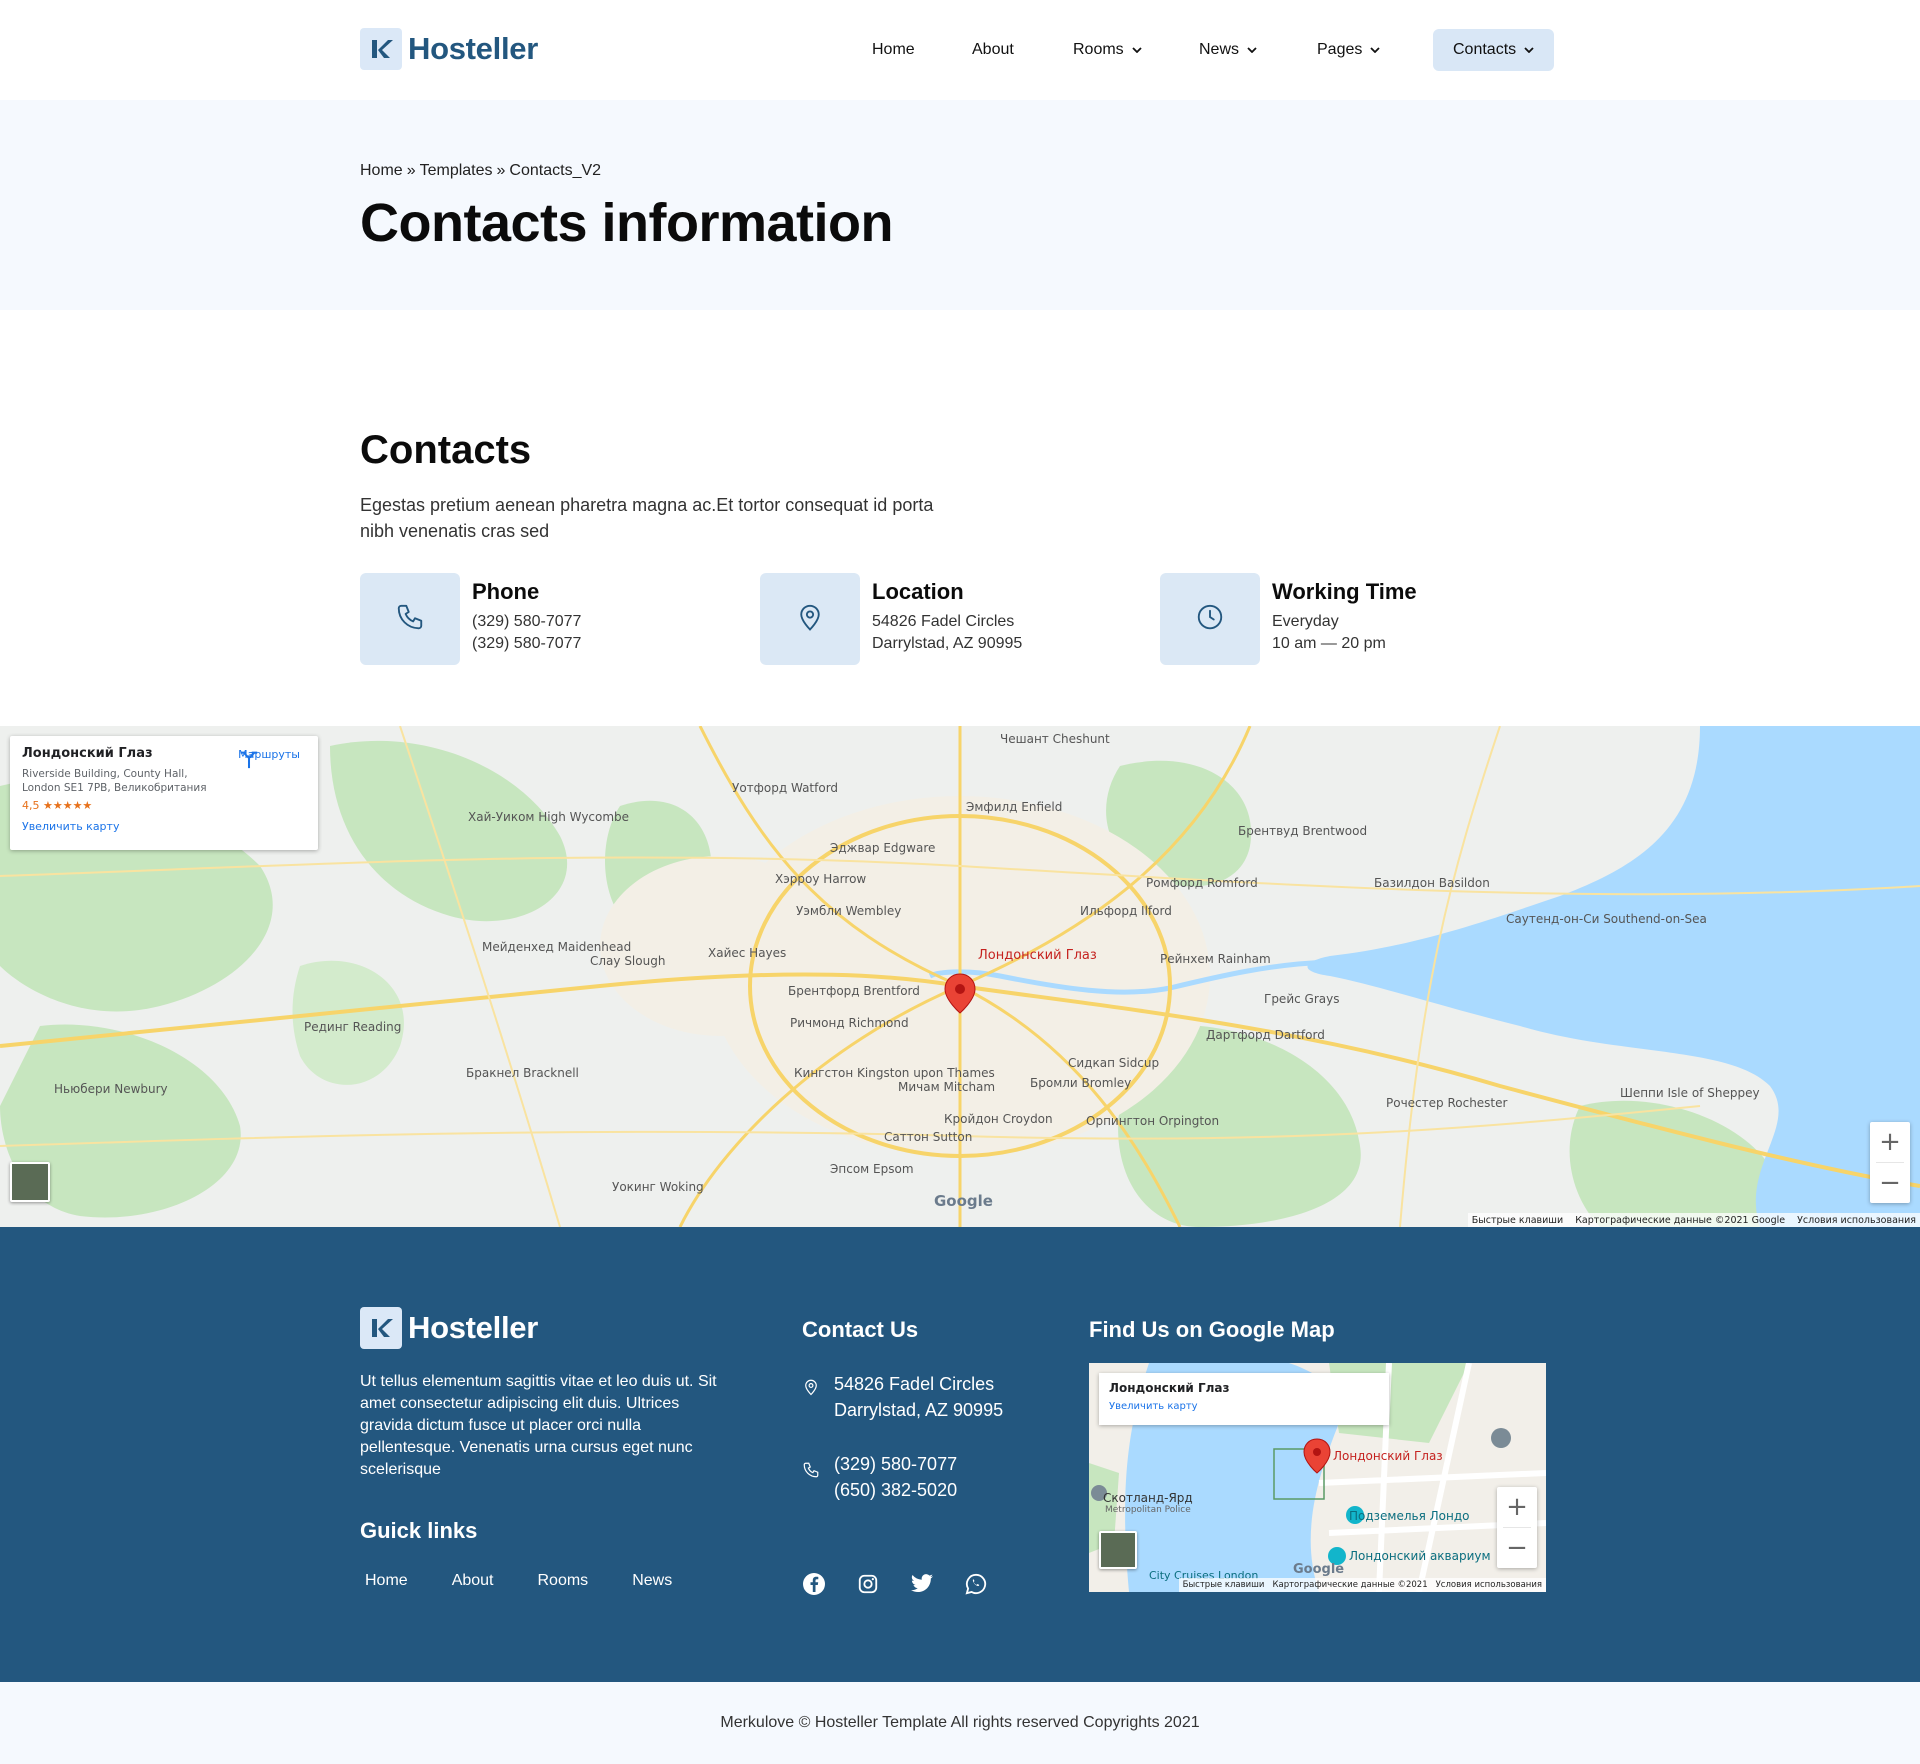 This screenshot has width=1920, height=1764. I want to click on footer-phone-line: (650) 382-5020, so click(895, 1490).